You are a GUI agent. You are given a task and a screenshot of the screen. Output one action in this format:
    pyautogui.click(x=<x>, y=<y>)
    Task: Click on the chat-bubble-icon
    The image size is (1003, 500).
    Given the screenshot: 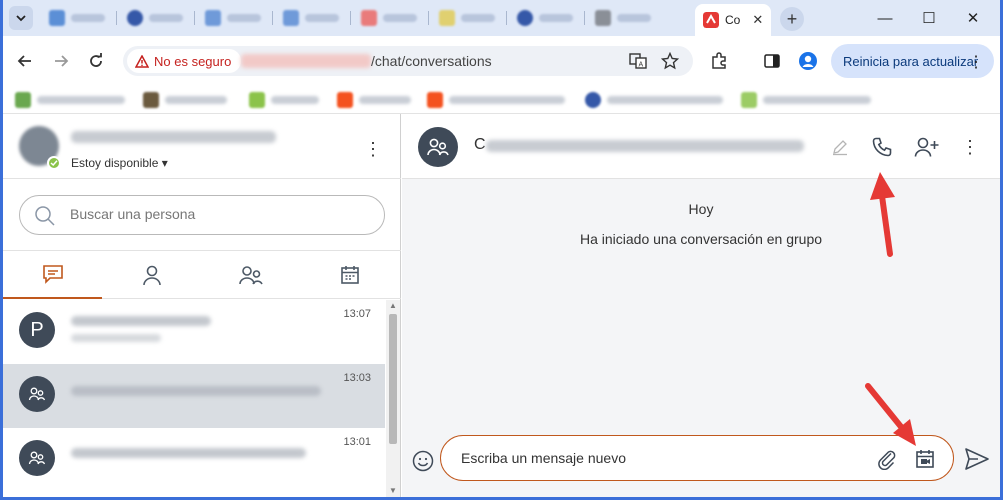 What is the action you would take?
    pyautogui.click(x=52, y=274)
    